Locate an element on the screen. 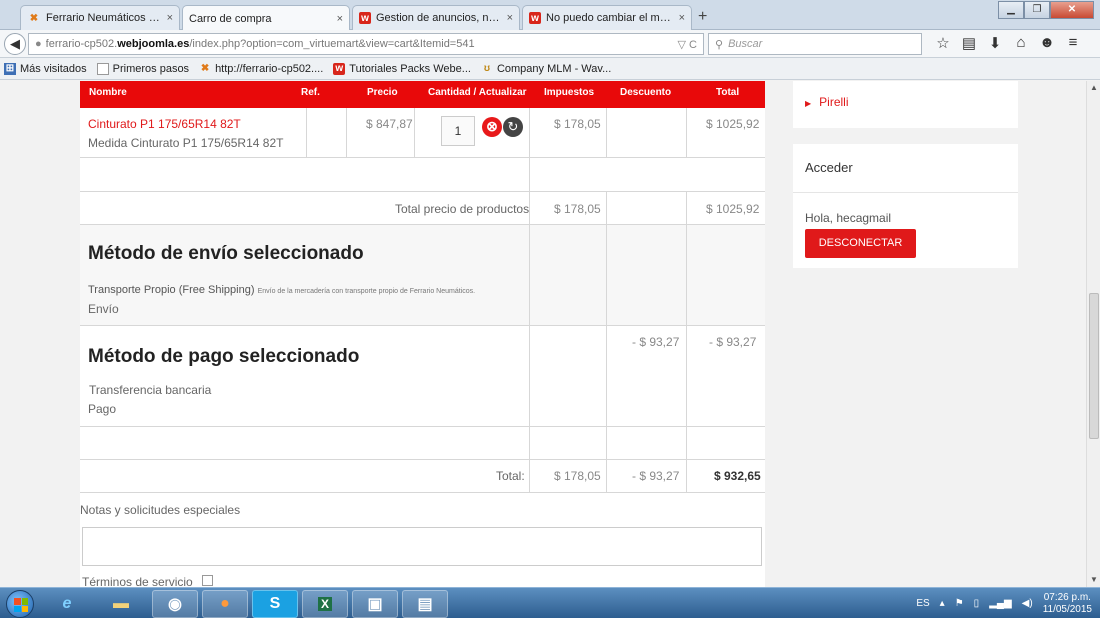 This screenshot has height=618, width=1100. bookmark-folder-icon: ⊞ is located at coordinates (10, 68).